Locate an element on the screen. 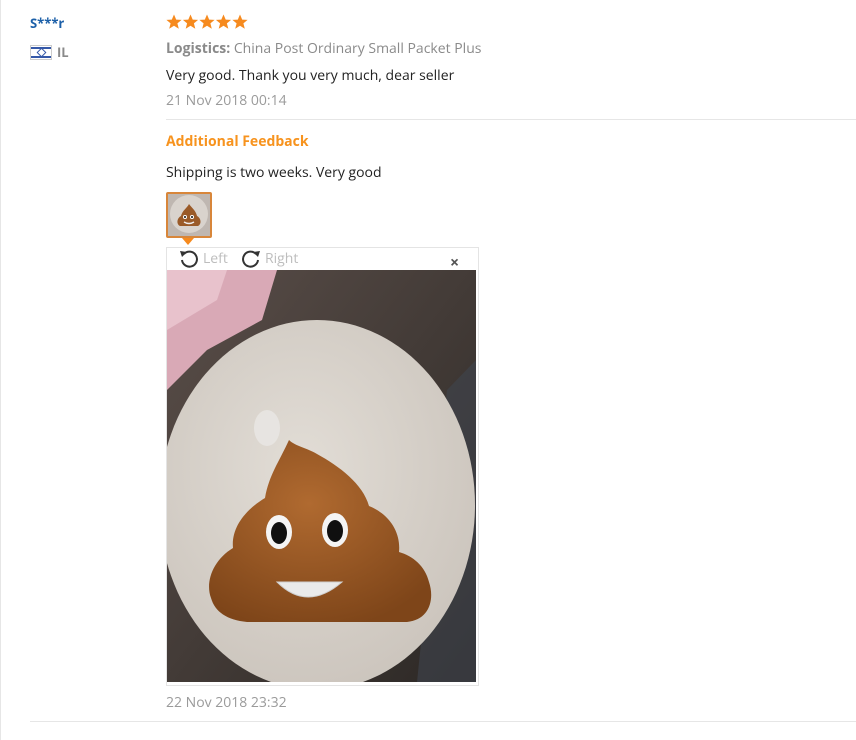  star-rating-icon is located at coordinates (207, 21).